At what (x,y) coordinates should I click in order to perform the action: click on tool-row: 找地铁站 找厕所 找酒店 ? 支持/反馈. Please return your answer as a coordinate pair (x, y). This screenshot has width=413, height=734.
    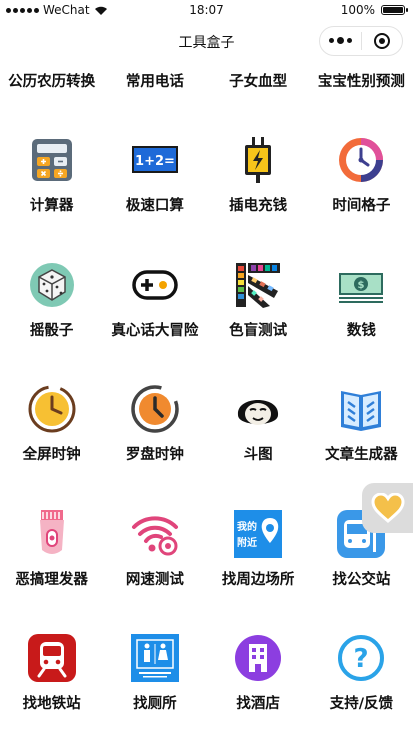
    Looking at the image, I should click on (206, 684).